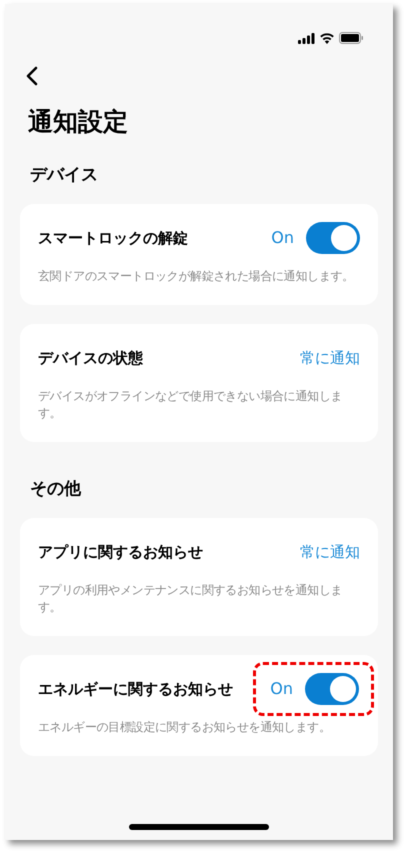 This screenshot has height=853, width=407. What do you see at coordinates (306, 38) in the screenshot?
I see `signal-icon` at bounding box center [306, 38].